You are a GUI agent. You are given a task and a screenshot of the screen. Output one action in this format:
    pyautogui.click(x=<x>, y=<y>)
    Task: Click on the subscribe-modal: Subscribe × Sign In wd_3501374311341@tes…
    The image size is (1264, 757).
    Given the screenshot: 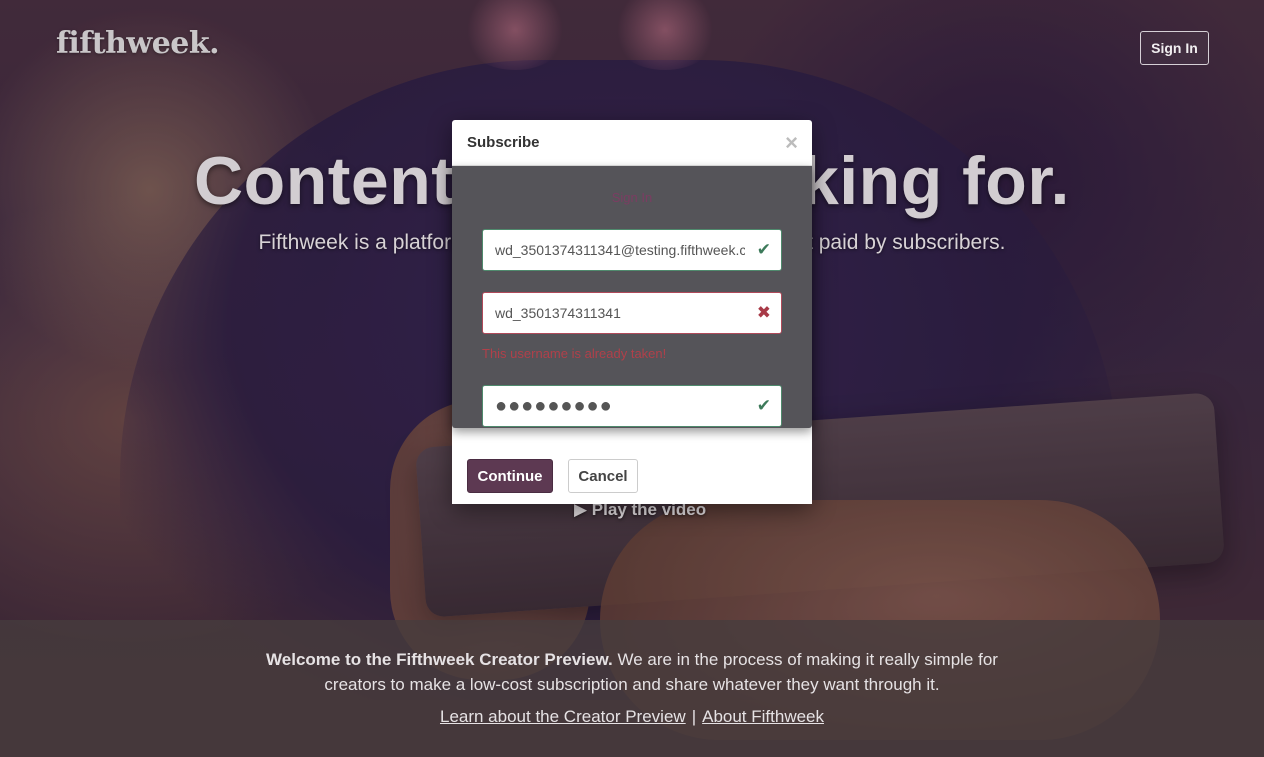 What is the action you would take?
    pyautogui.click(x=632, y=312)
    